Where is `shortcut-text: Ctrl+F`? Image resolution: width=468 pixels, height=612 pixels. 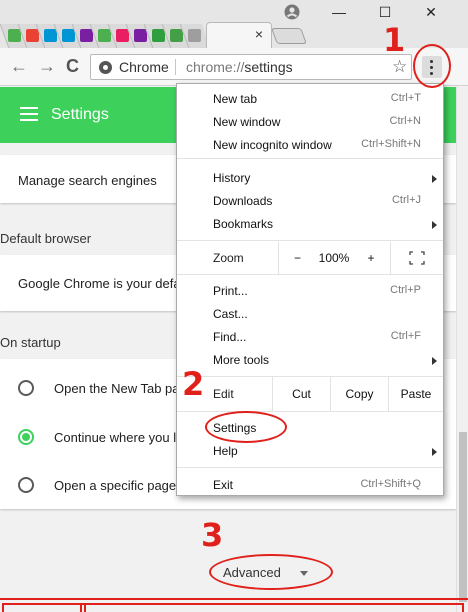 shortcut-text: Ctrl+F is located at coordinates (405, 336).